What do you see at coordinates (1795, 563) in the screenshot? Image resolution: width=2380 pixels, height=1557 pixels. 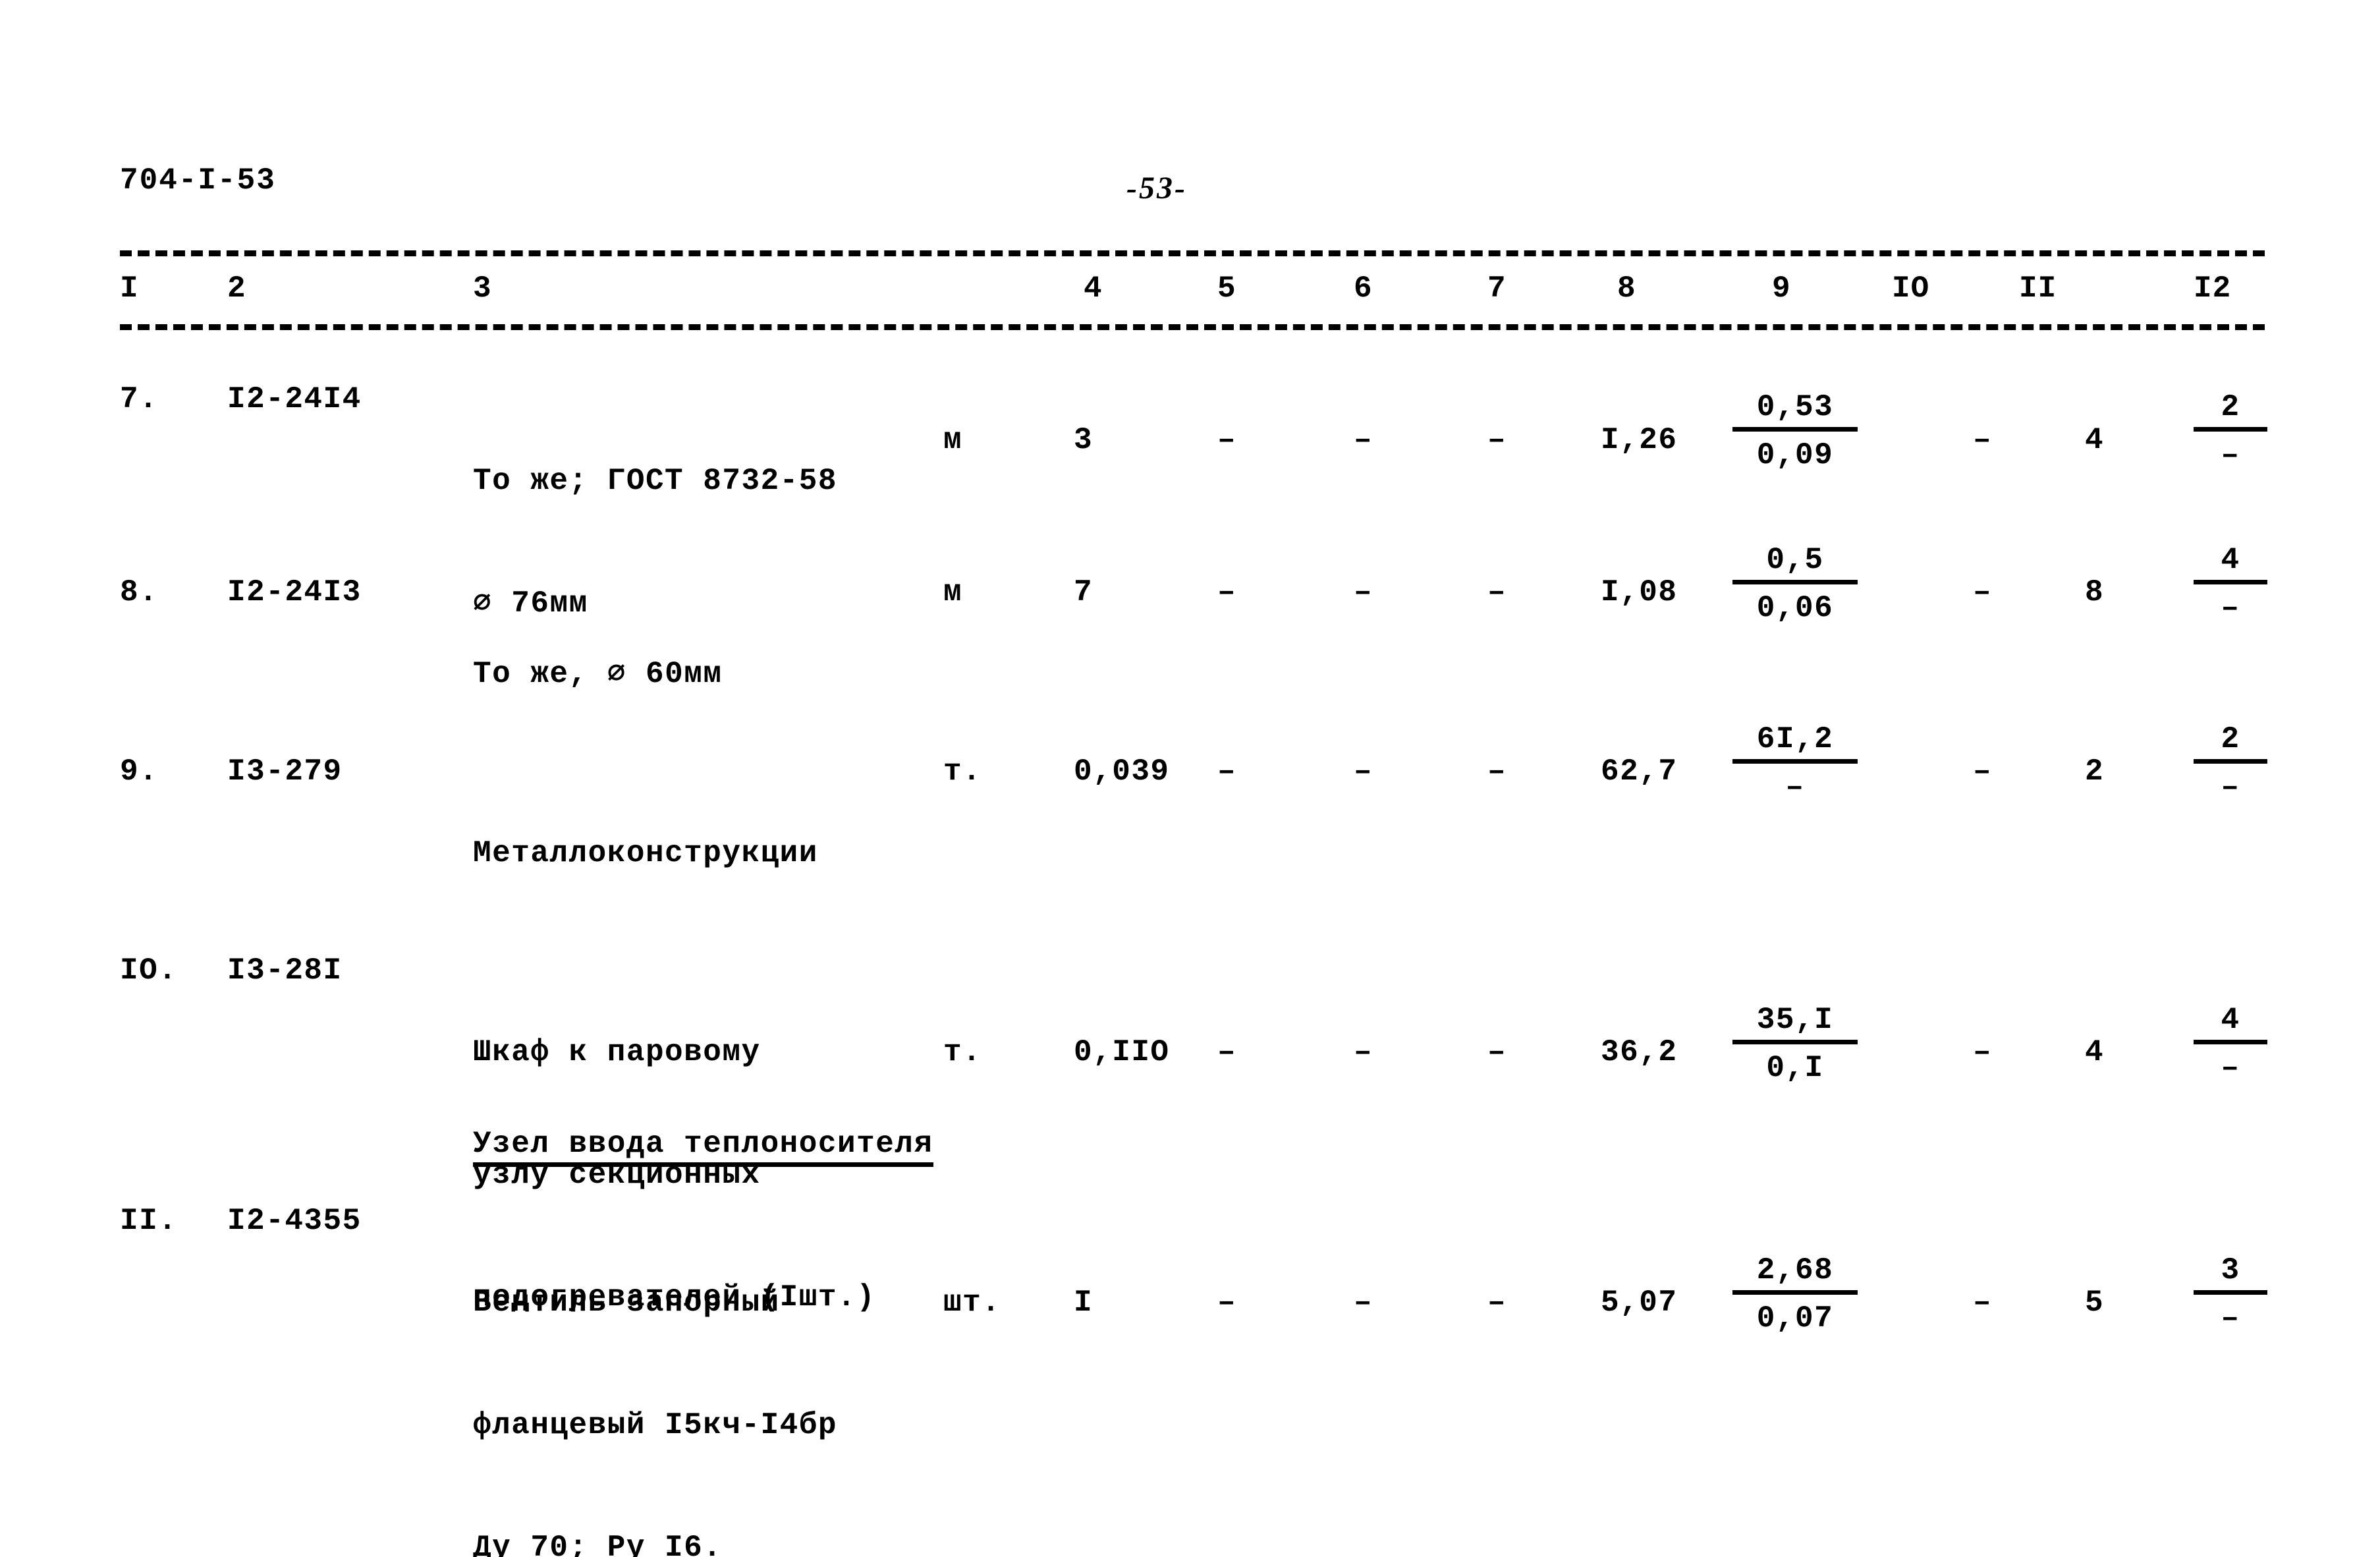 I see `fraction-numerator: 0,5` at bounding box center [1795, 563].